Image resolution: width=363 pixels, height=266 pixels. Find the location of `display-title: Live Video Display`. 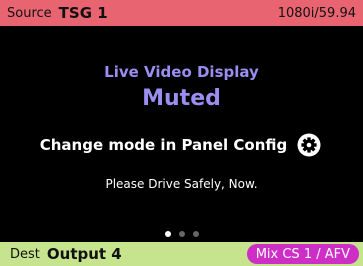

display-title: Live Video Display is located at coordinates (181, 72).